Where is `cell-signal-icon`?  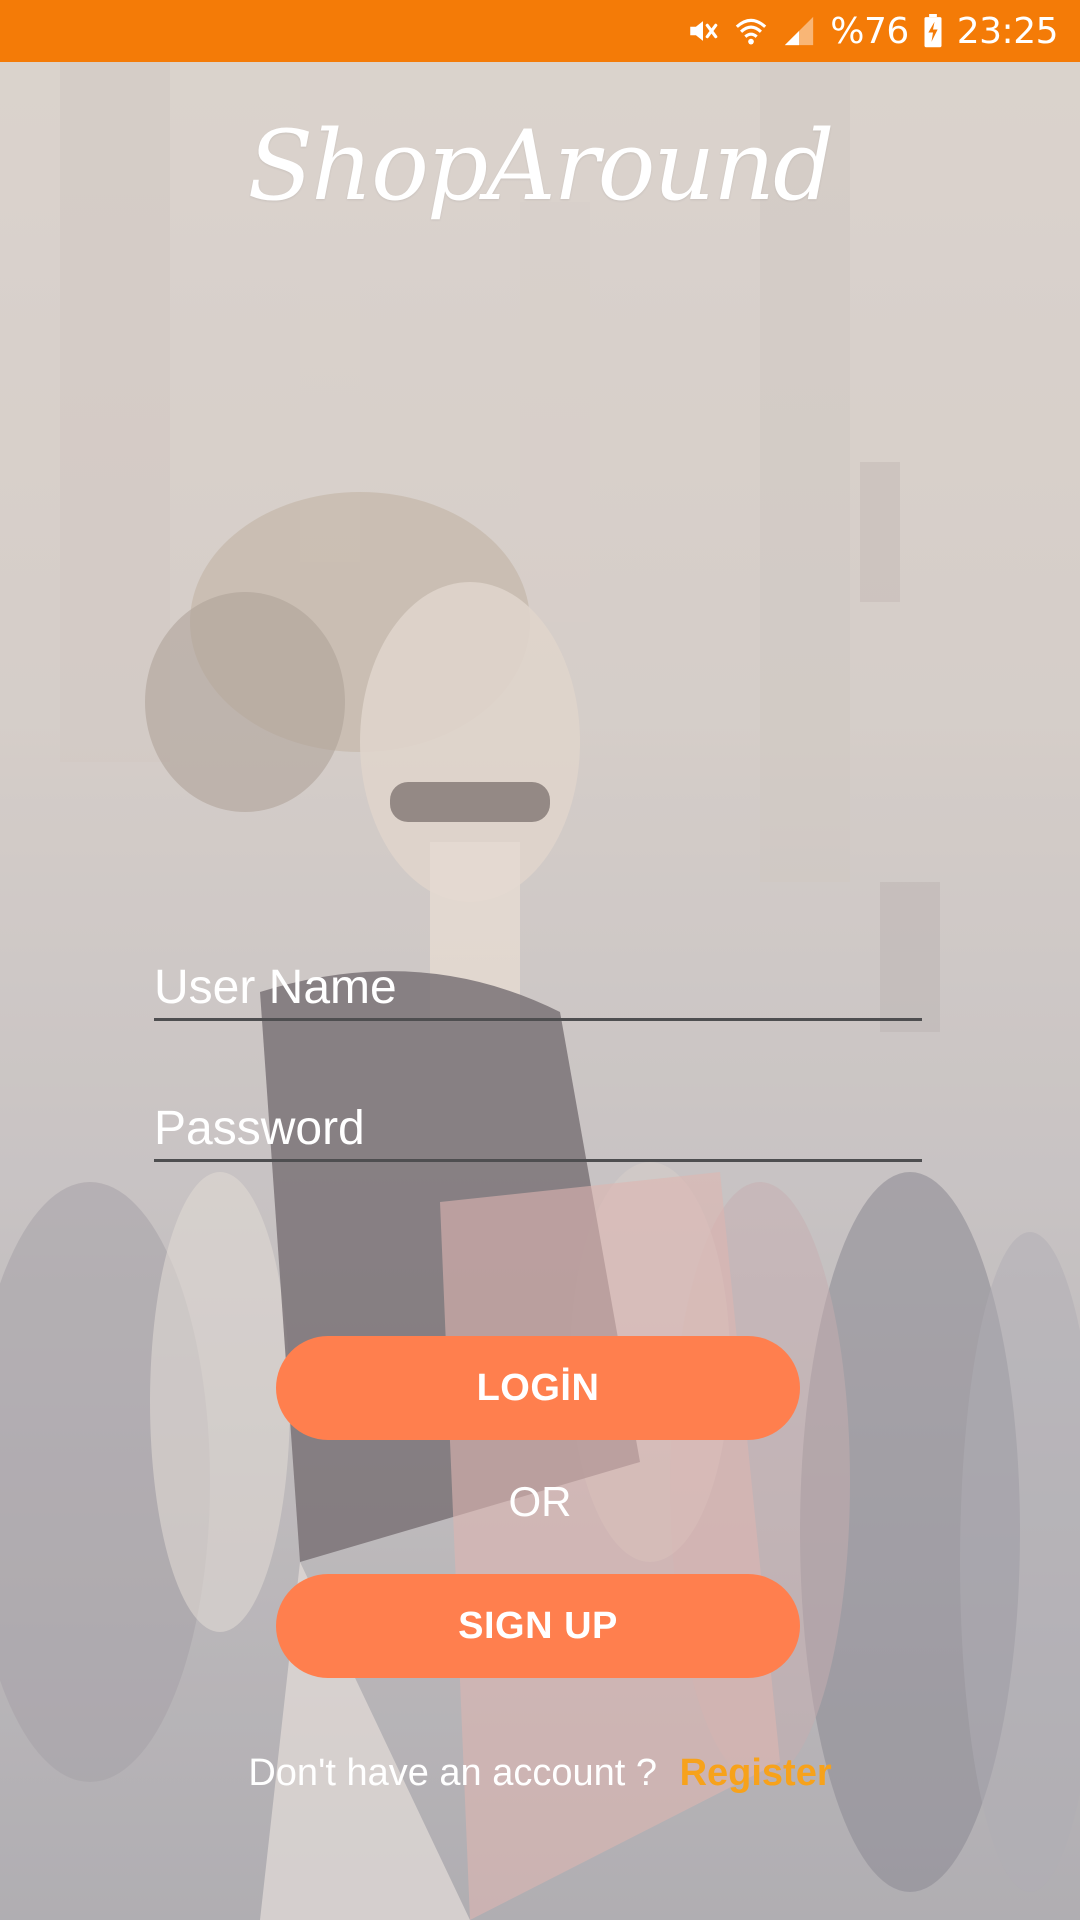 cell-signal-icon is located at coordinates (799, 31).